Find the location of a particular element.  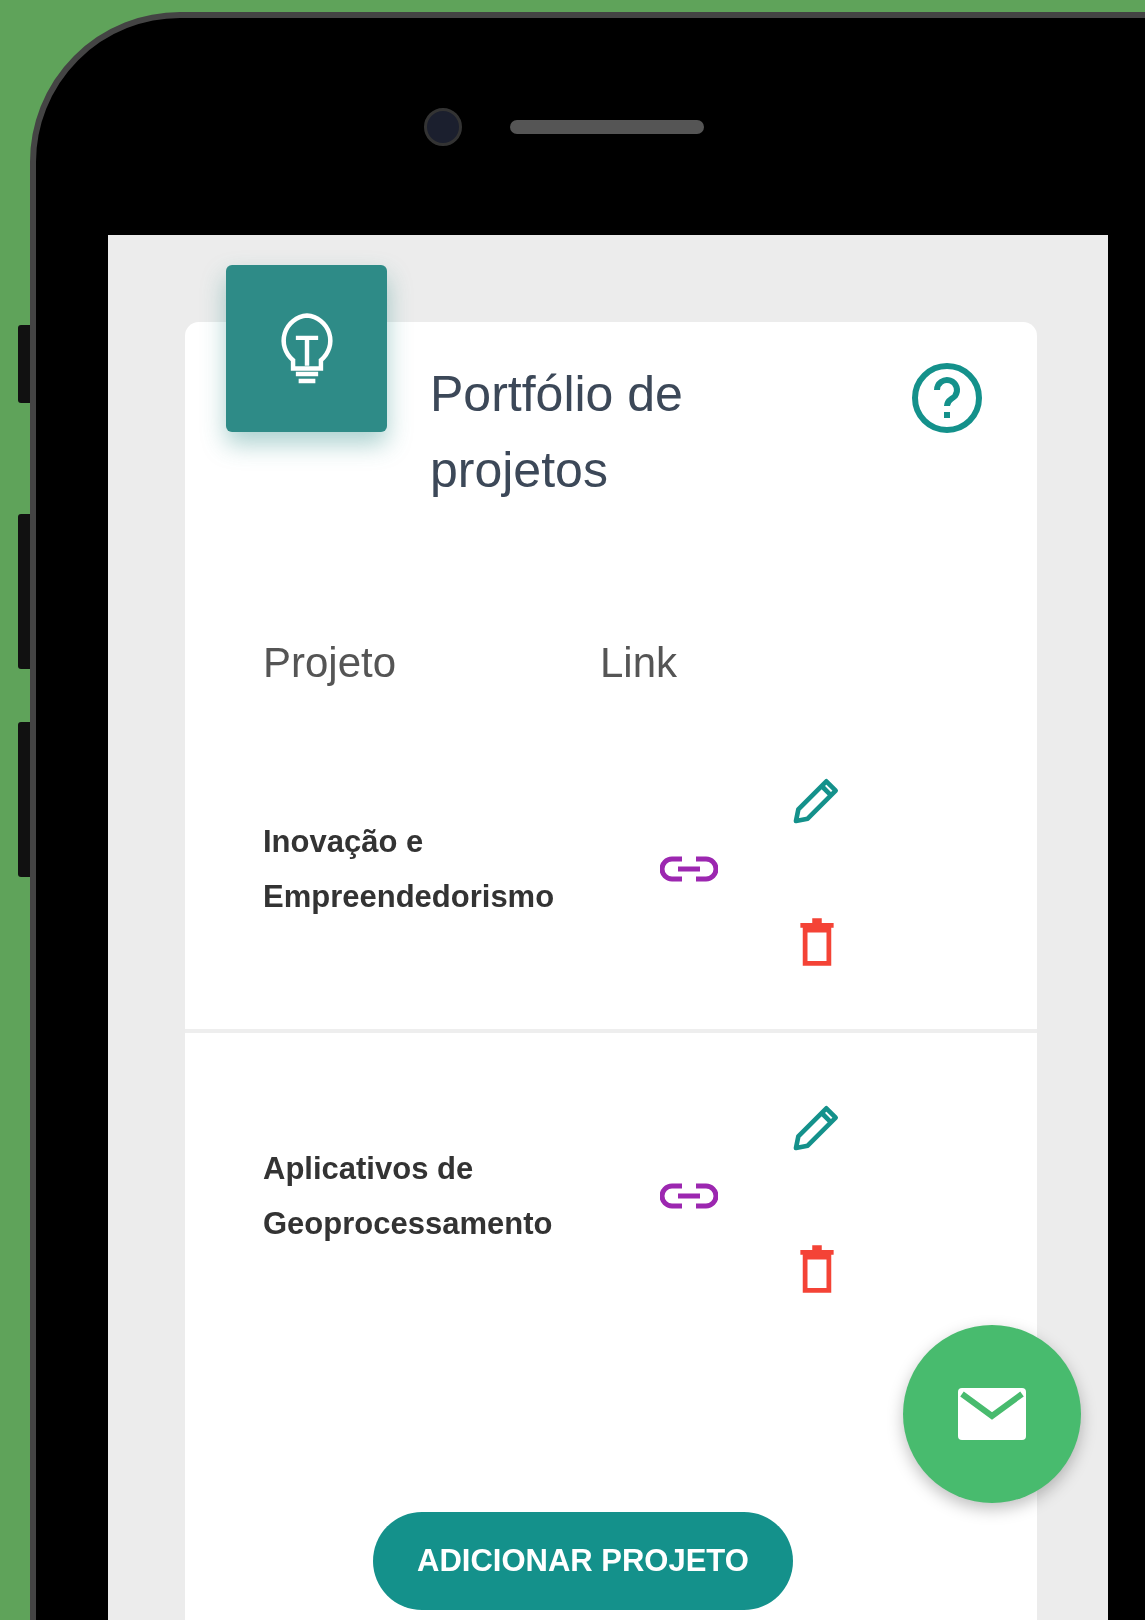

project-name: Aplicativos de Geoprocessamento is located at coordinates (408, 1196).